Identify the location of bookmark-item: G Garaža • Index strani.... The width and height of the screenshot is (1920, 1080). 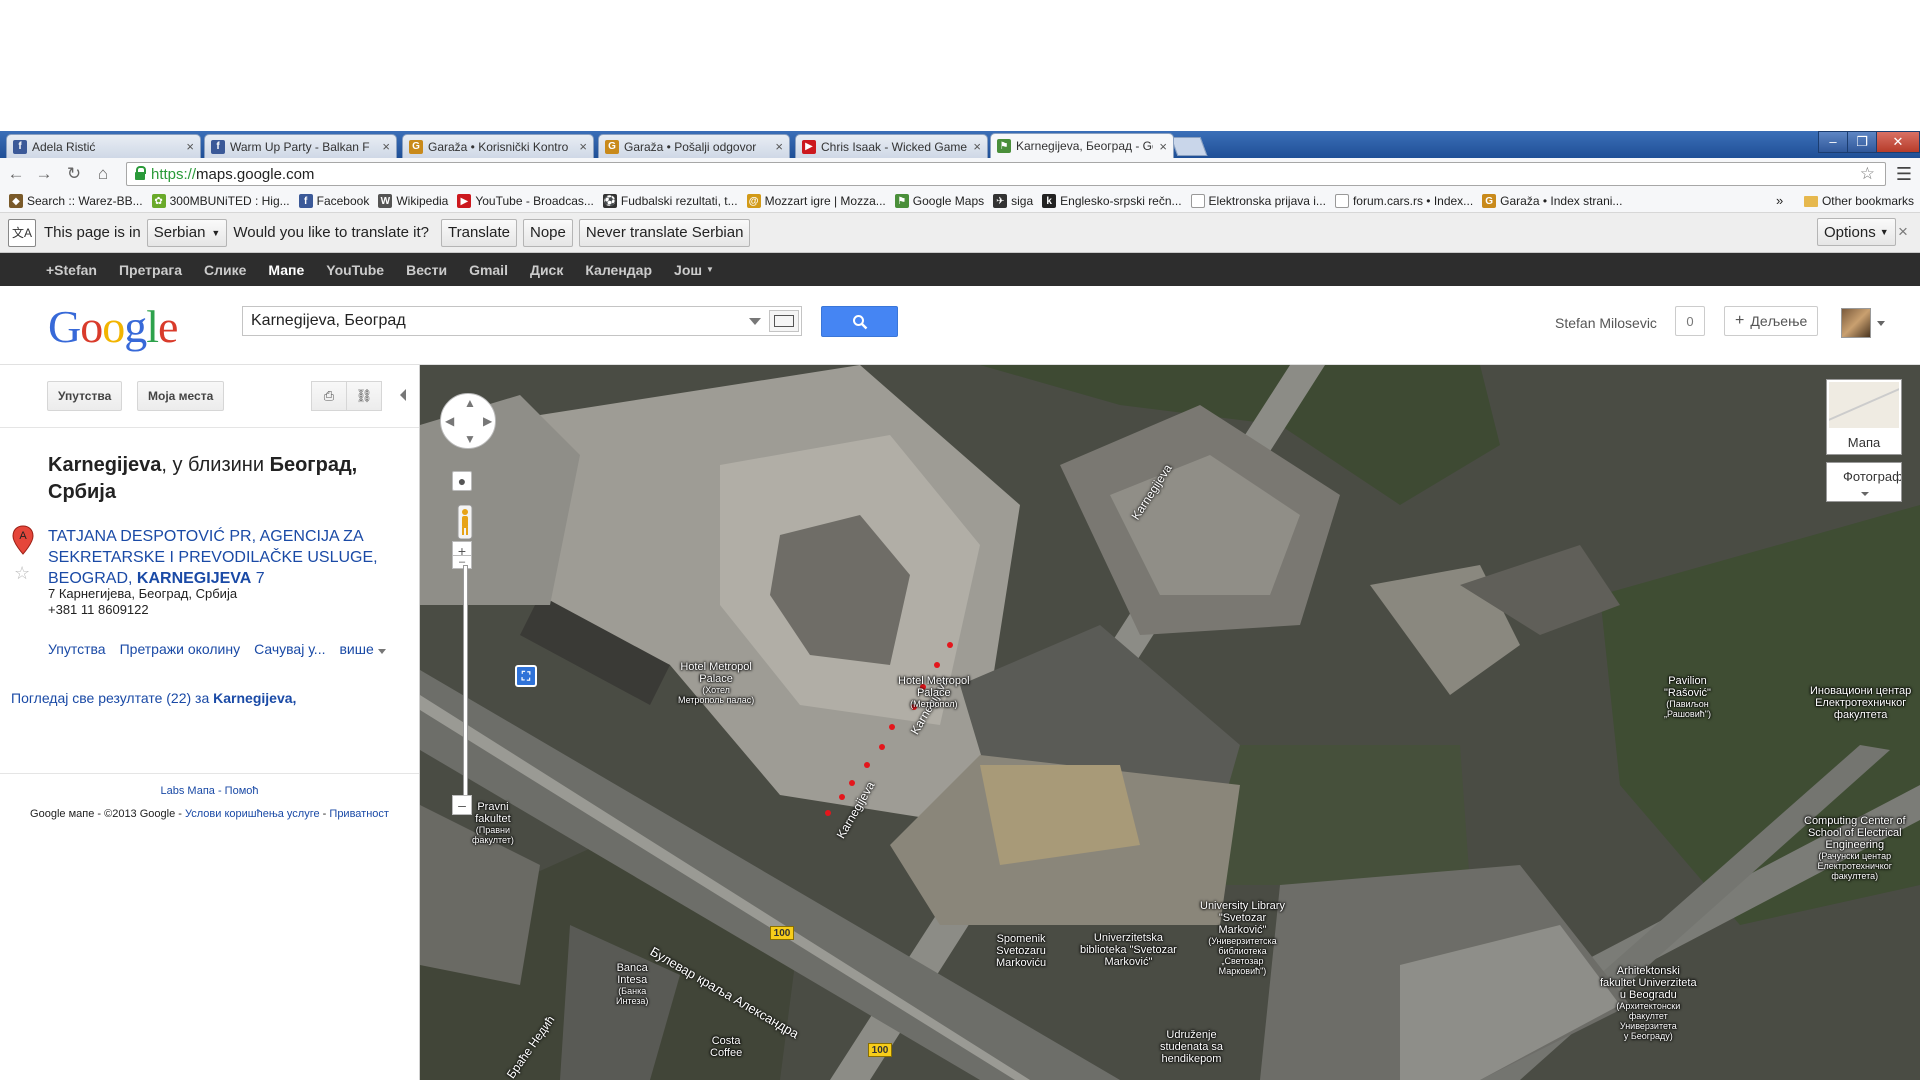
(1552, 201).